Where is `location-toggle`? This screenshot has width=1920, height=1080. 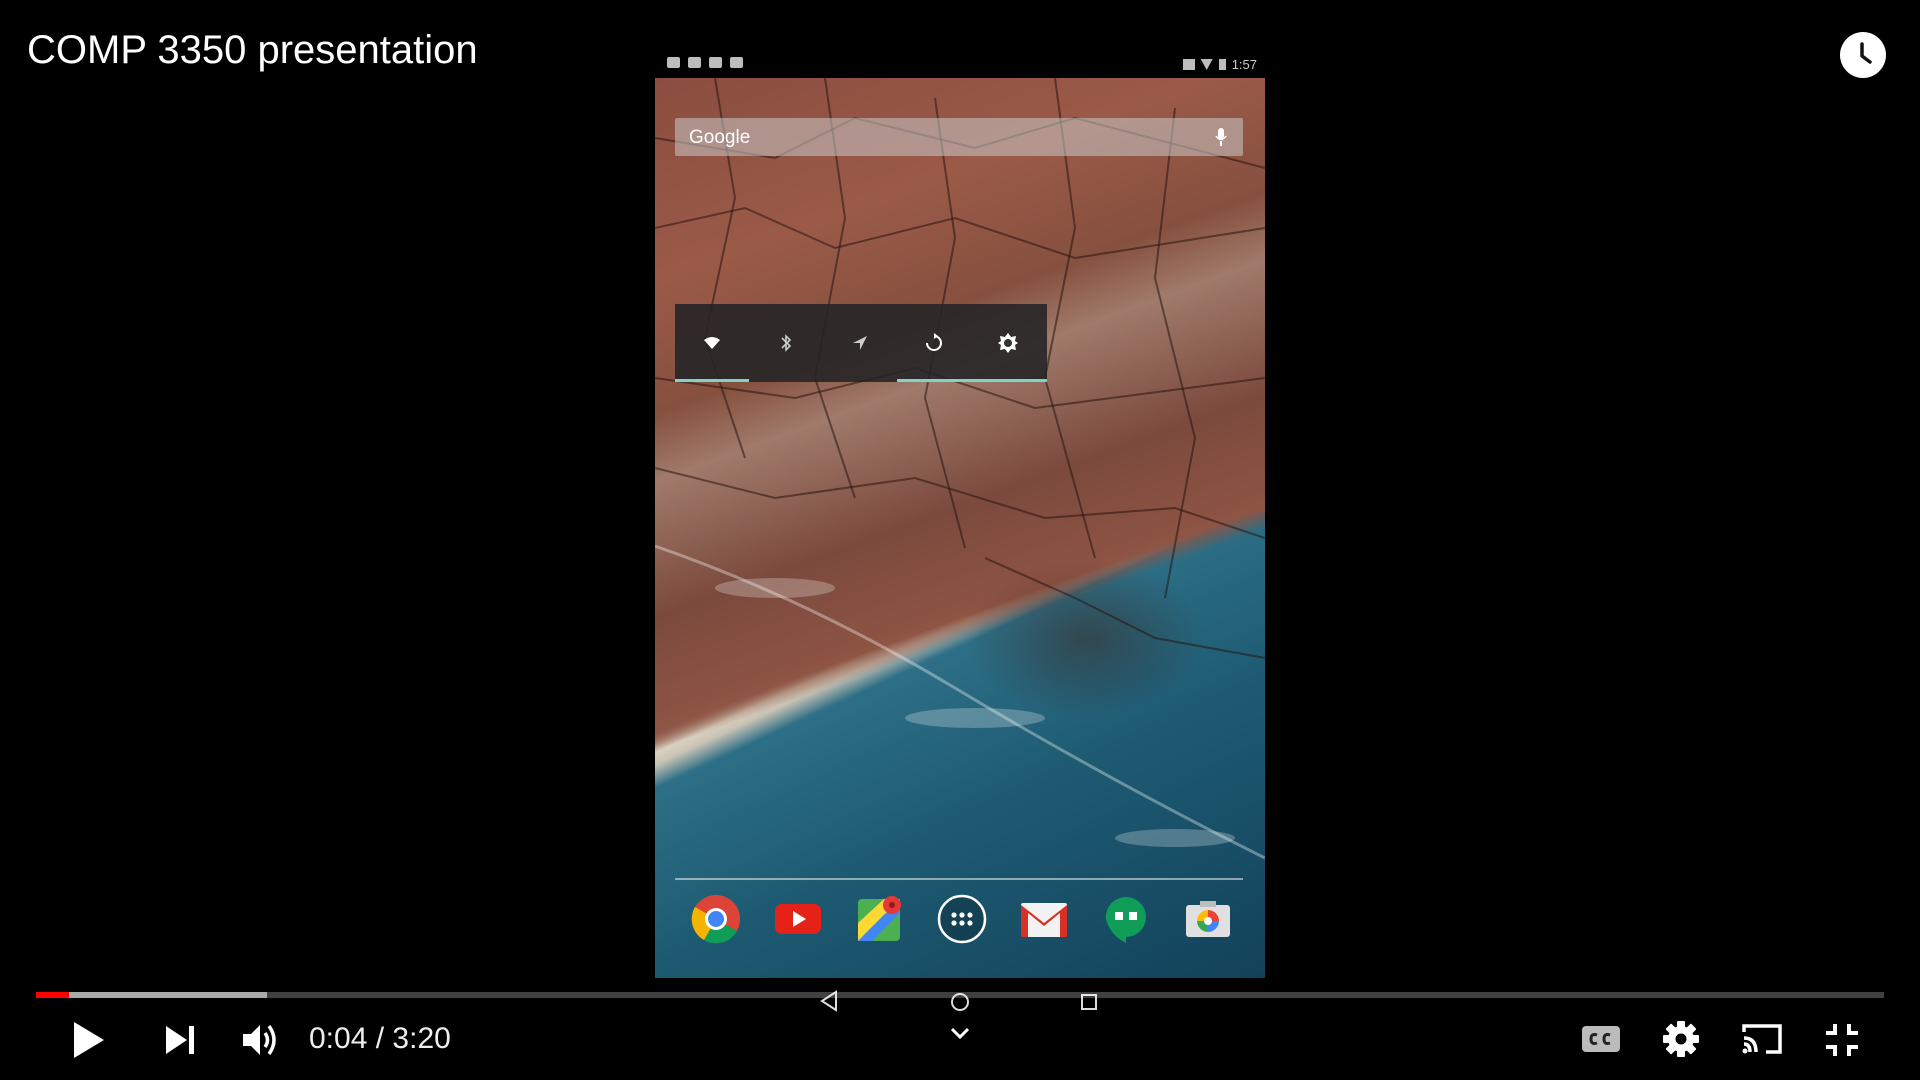
location-toggle is located at coordinates (860, 343).